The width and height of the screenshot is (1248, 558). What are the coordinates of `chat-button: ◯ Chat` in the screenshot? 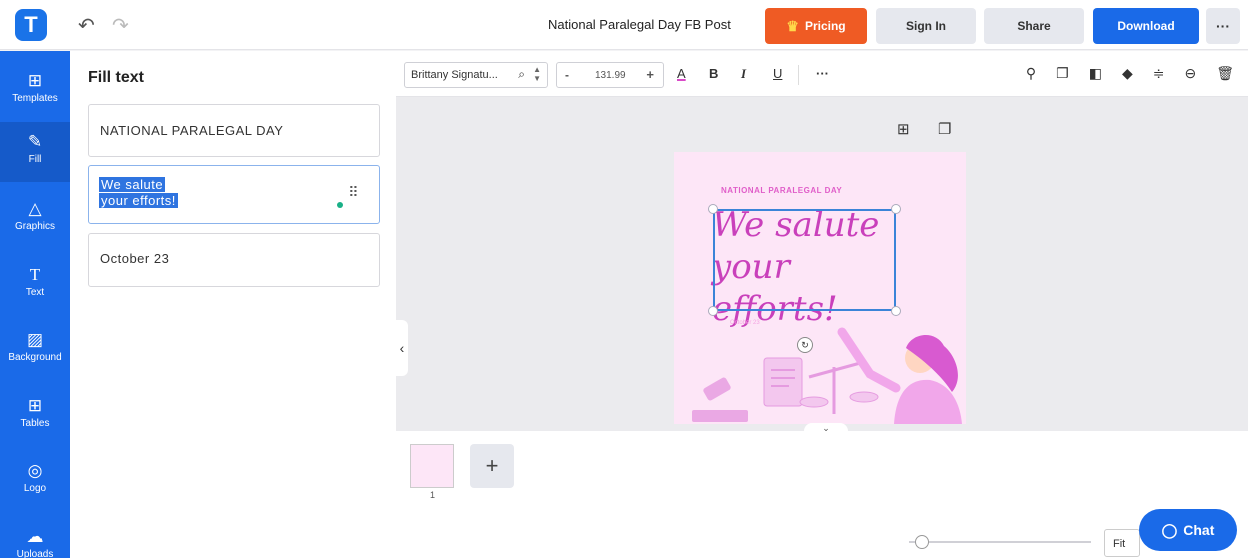 It's located at (1188, 530).